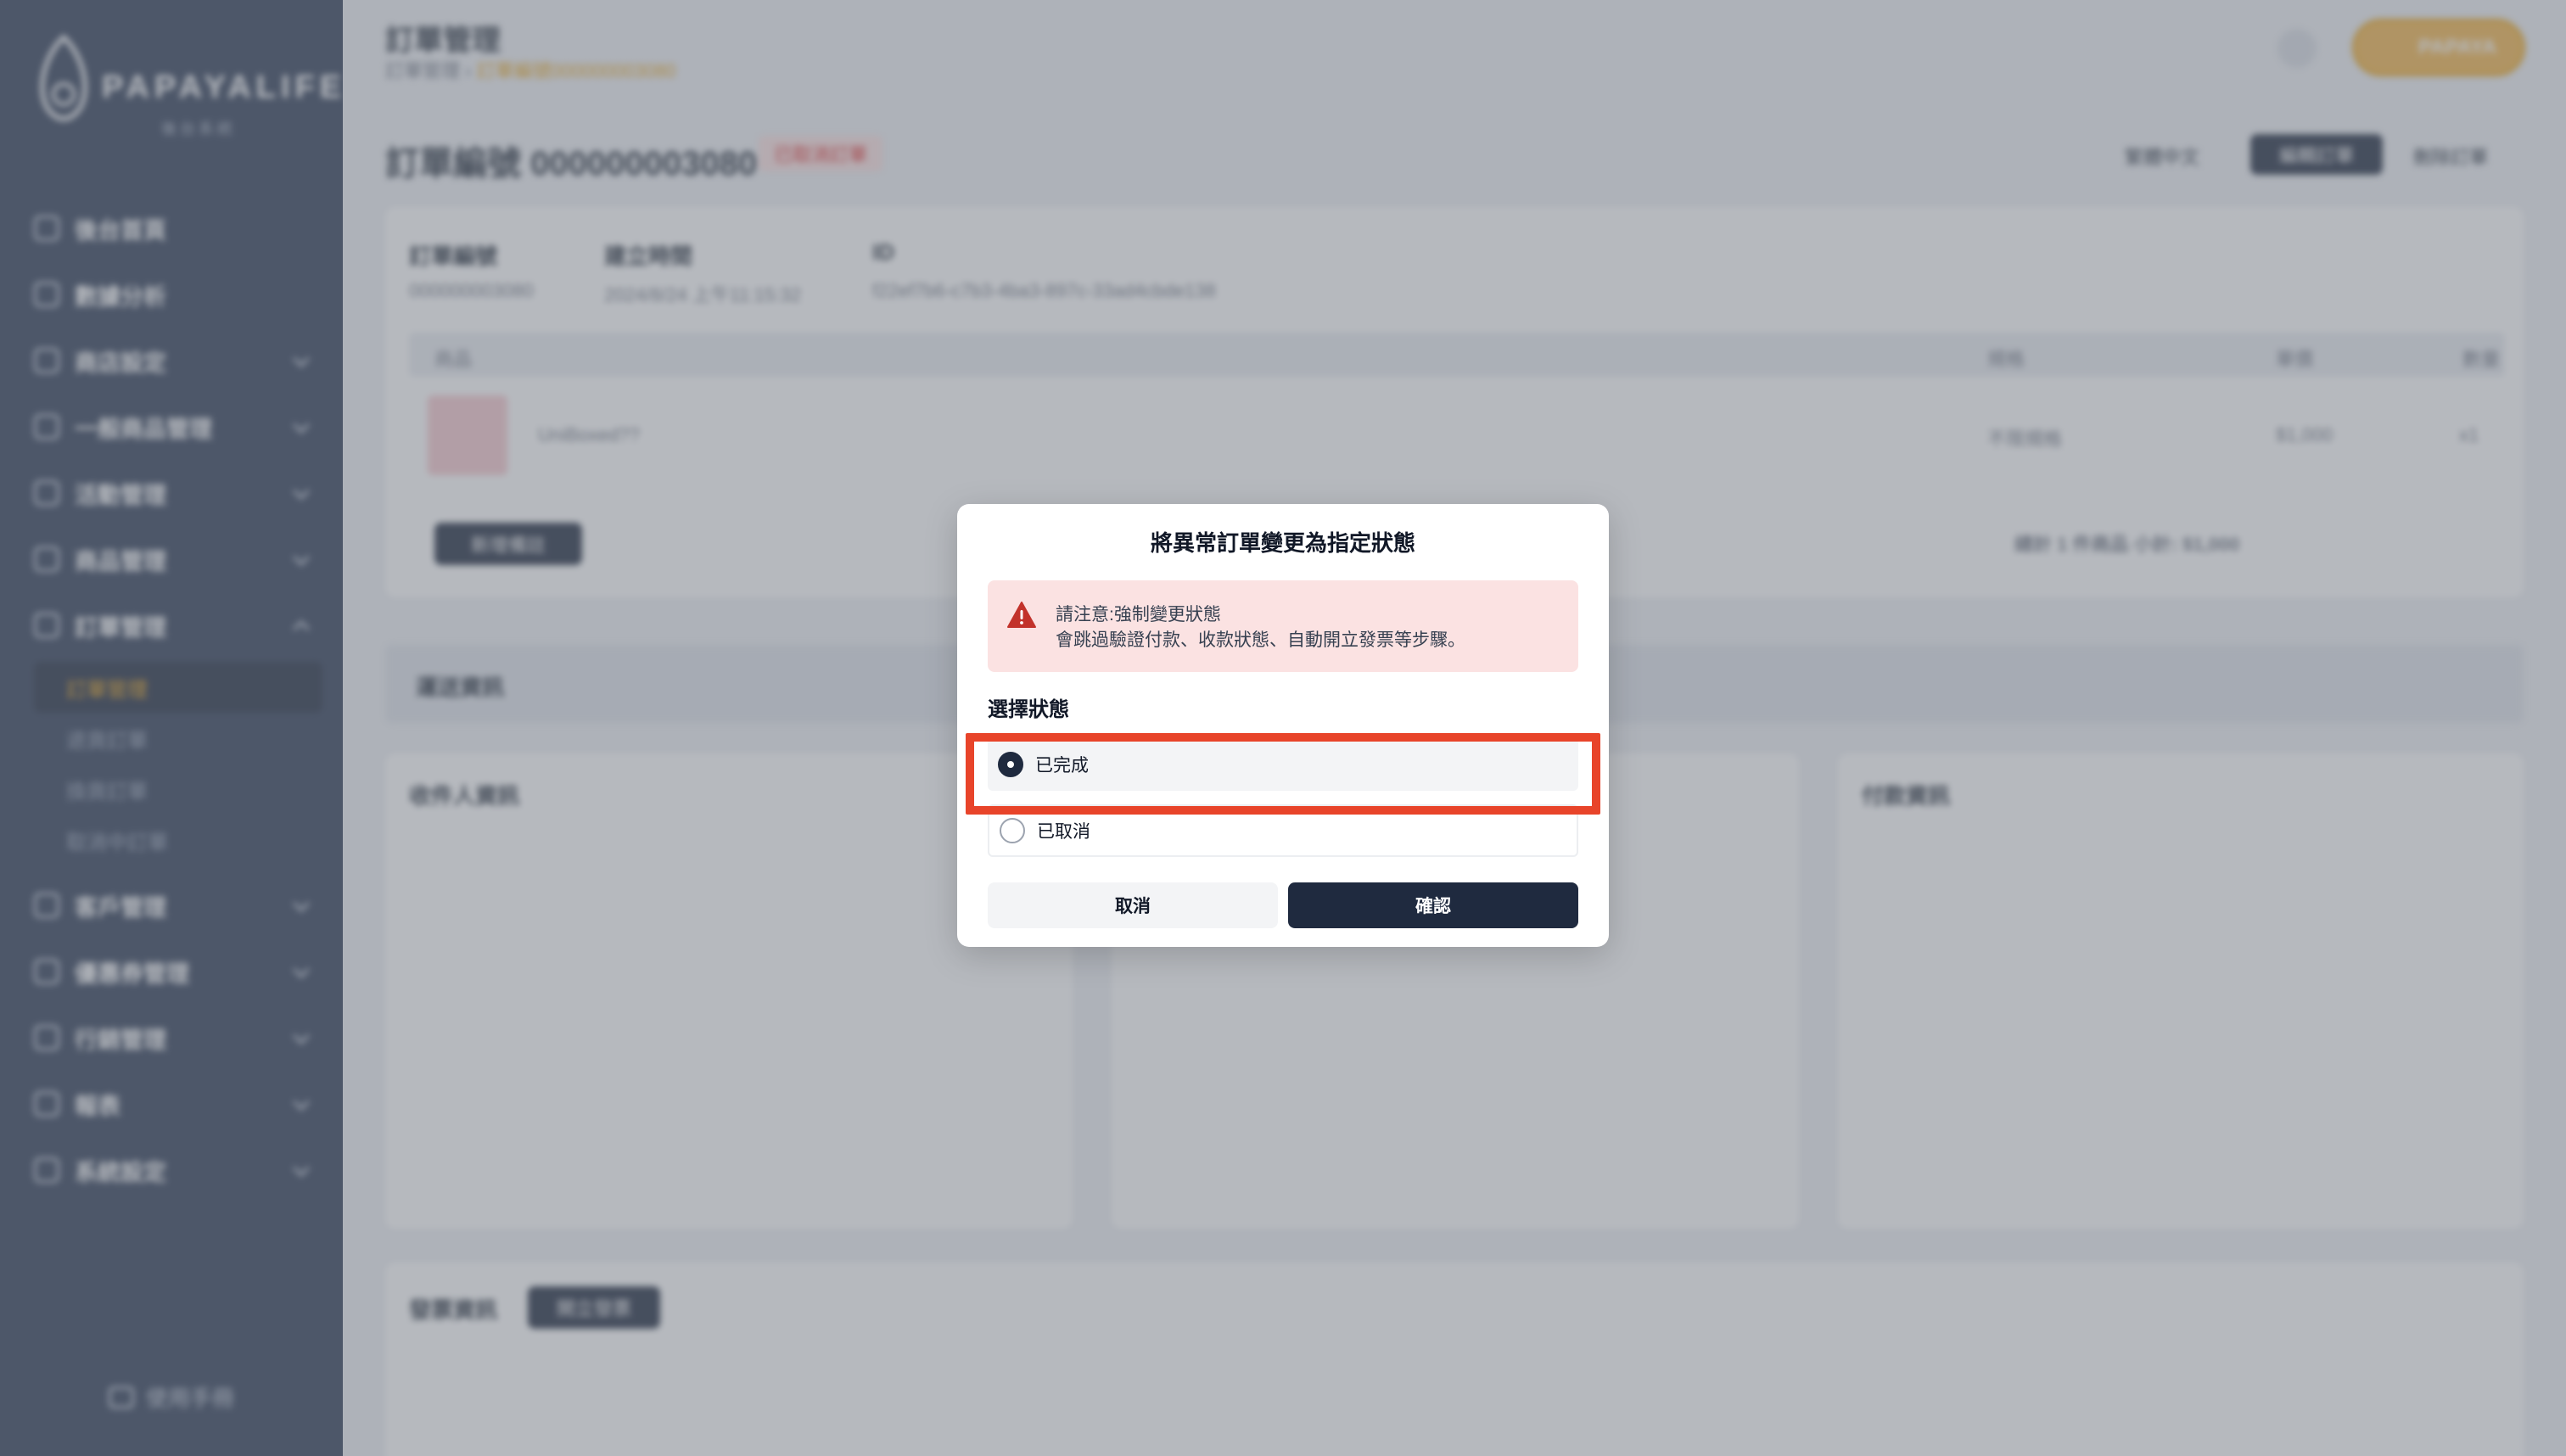 This screenshot has width=2566, height=1456. What do you see at coordinates (1063, 832) in the screenshot?
I see `option-label: 已取消` at bounding box center [1063, 832].